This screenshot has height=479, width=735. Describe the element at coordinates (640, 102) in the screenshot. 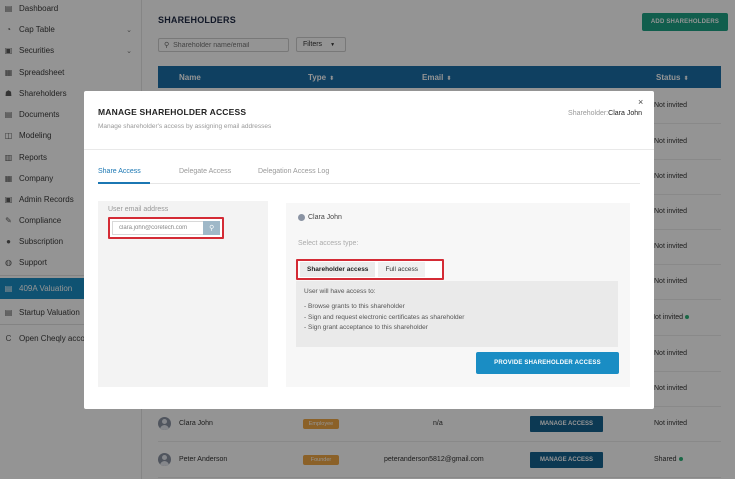

I see `close-icon: ×` at that location.